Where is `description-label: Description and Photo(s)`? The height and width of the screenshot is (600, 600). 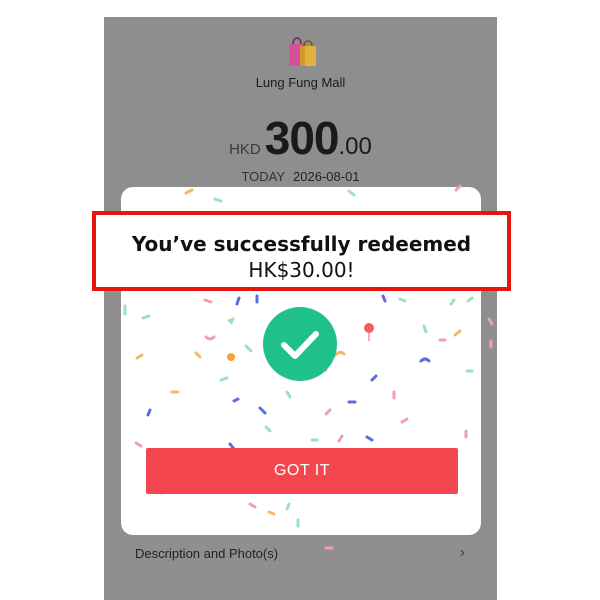
description-label: Description and Photo(s) is located at coordinates (207, 553).